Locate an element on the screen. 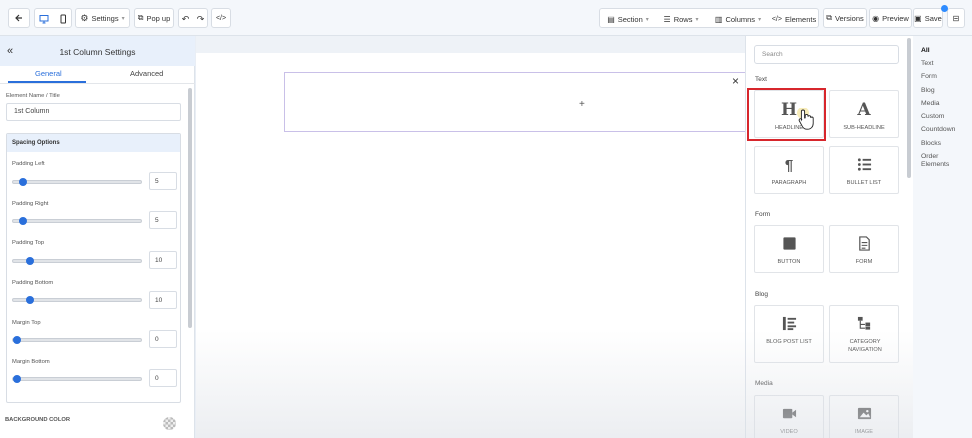  element-image: IMAGE is located at coordinates (864, 416).